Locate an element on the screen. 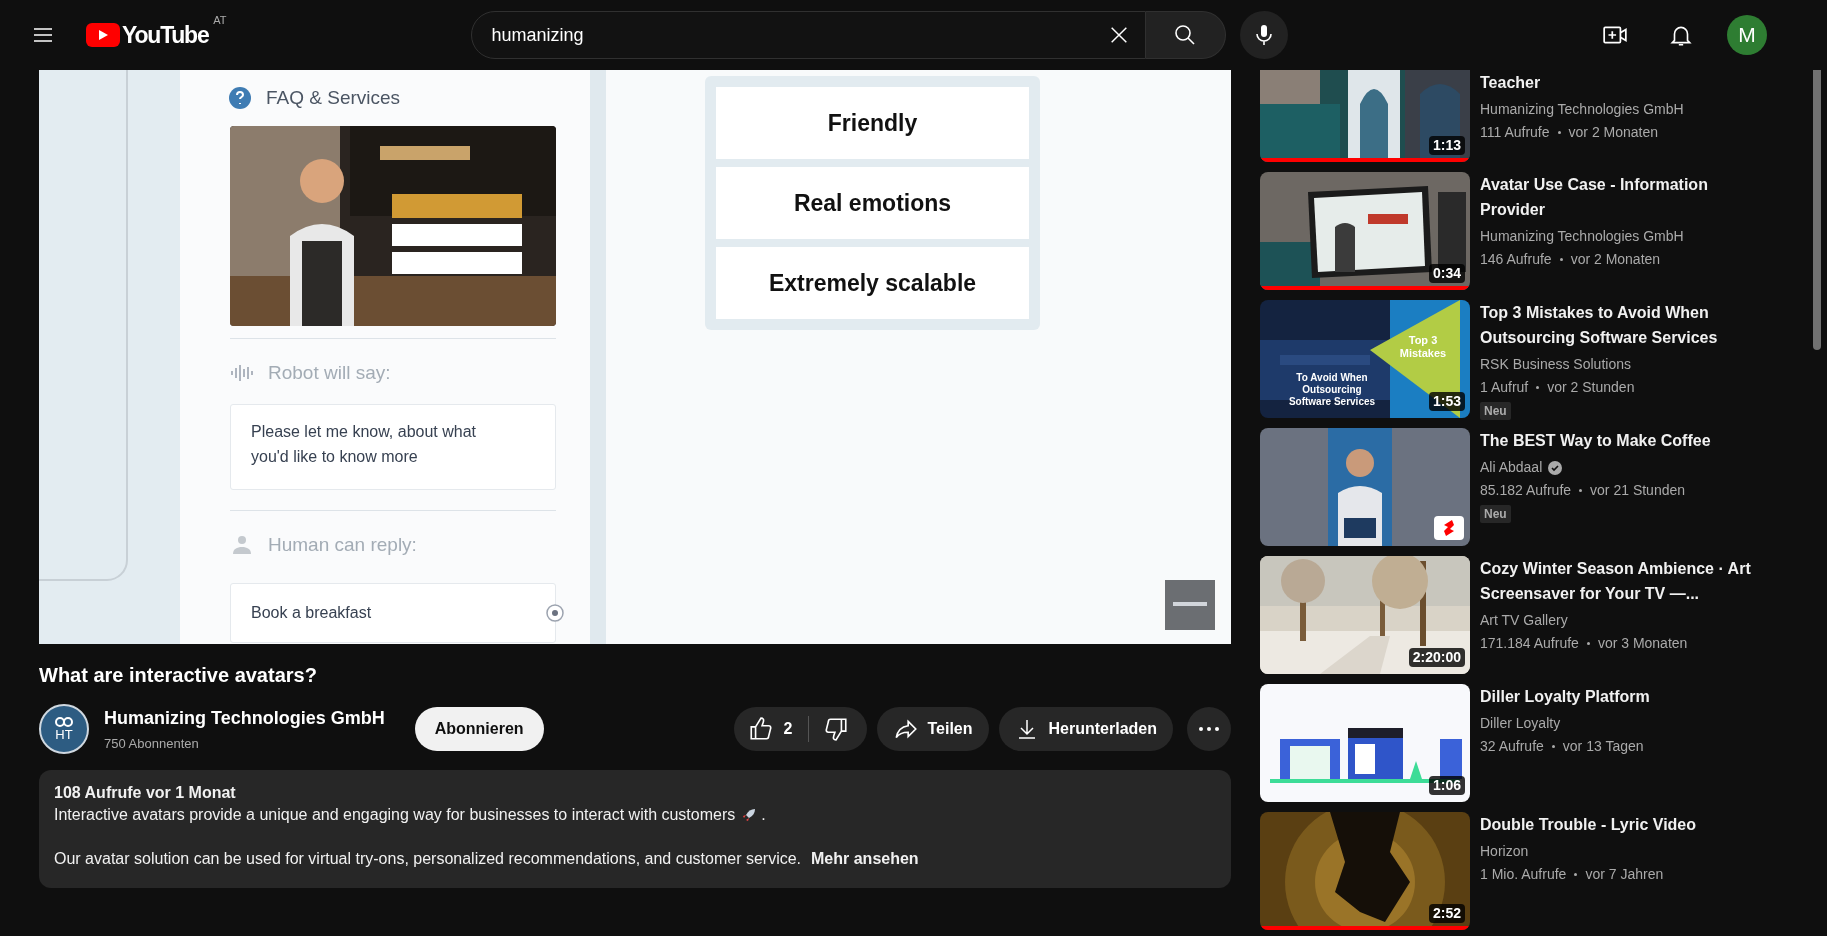 The height and width of the screenshot is (936, 1827). eyes-icon is located at coordinates (64, 722).